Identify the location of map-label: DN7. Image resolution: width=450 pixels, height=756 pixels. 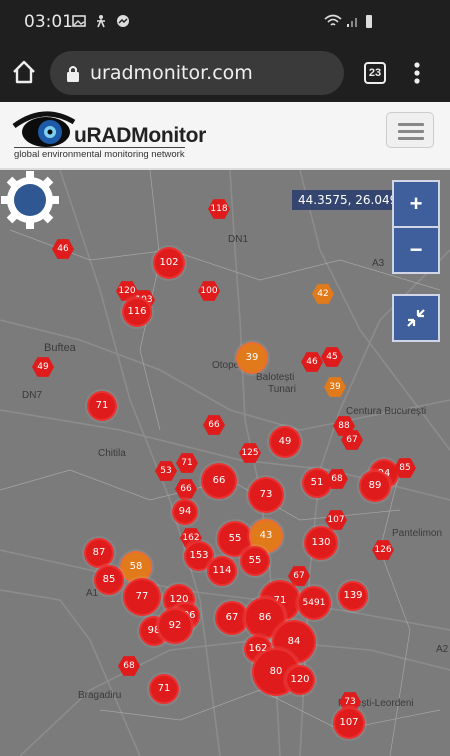
(32, 395).